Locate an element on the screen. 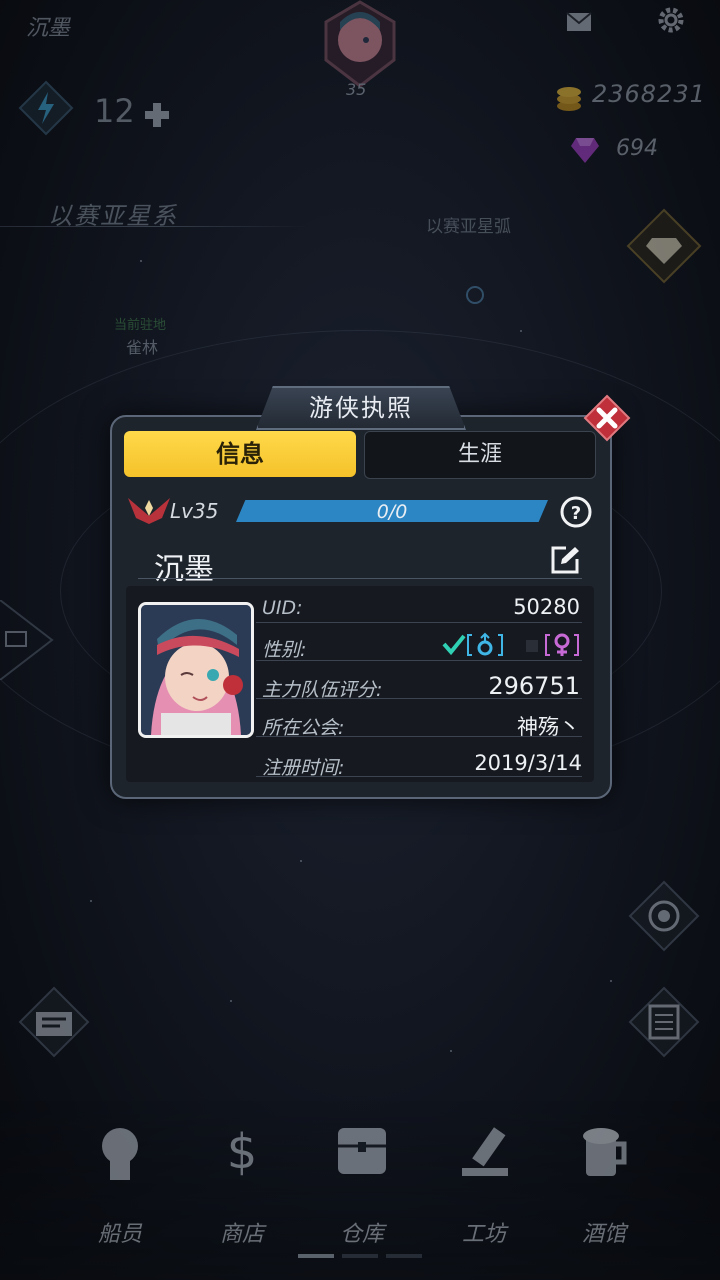  add-energy-plus-icon is located at coordinates (157, 115).